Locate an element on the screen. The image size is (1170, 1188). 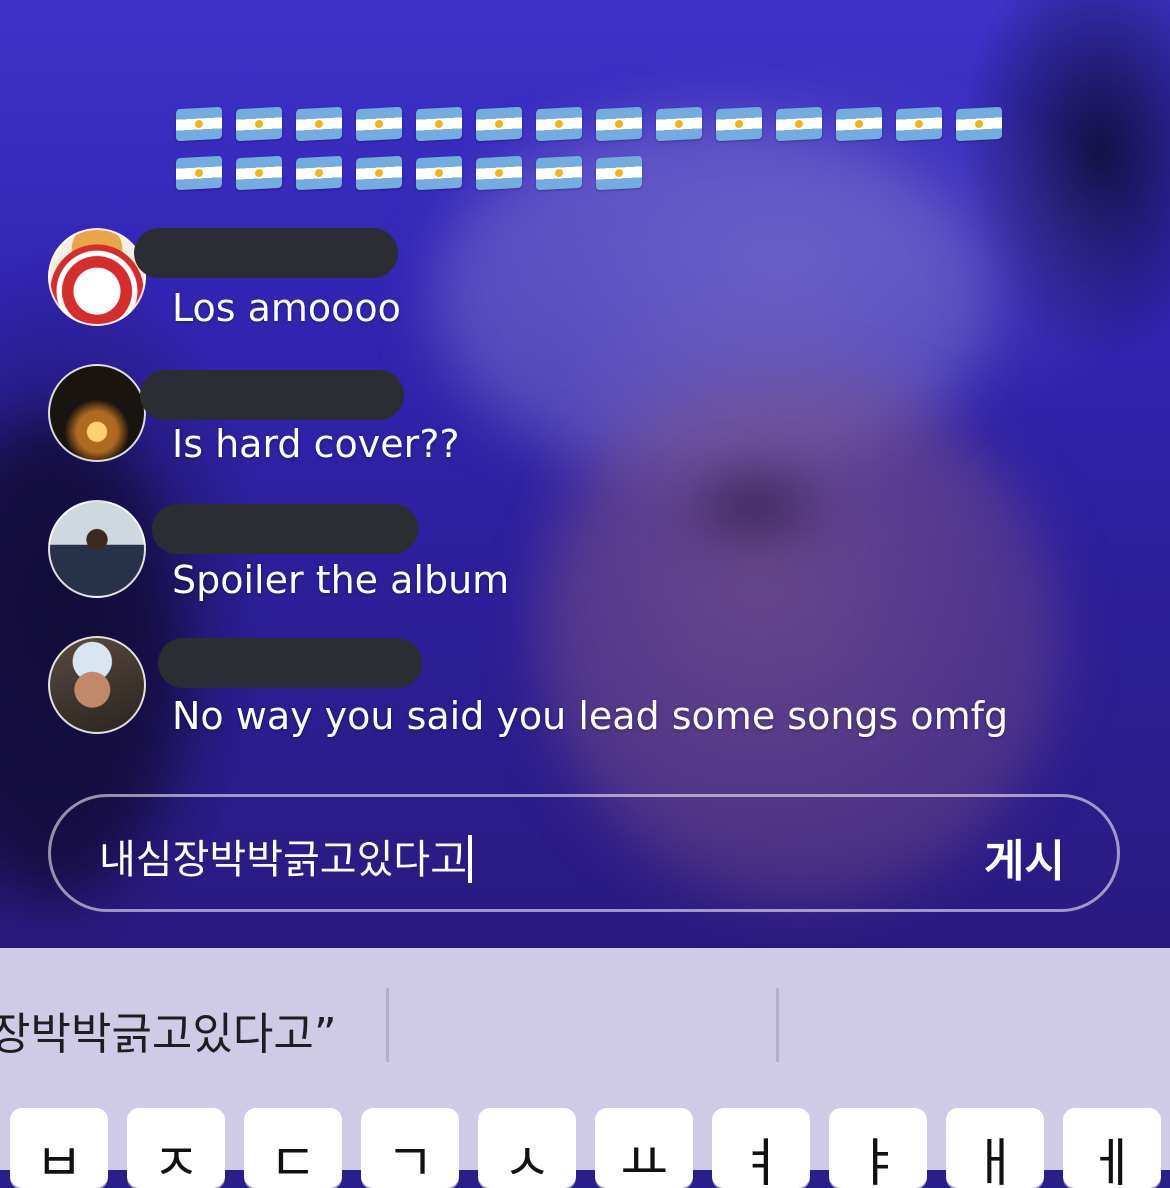
keyboard-key-row: ㅂㅈㄷㄱㅅㅛㅕㅑㅐㅔ is located at coordinates (585, 1148).